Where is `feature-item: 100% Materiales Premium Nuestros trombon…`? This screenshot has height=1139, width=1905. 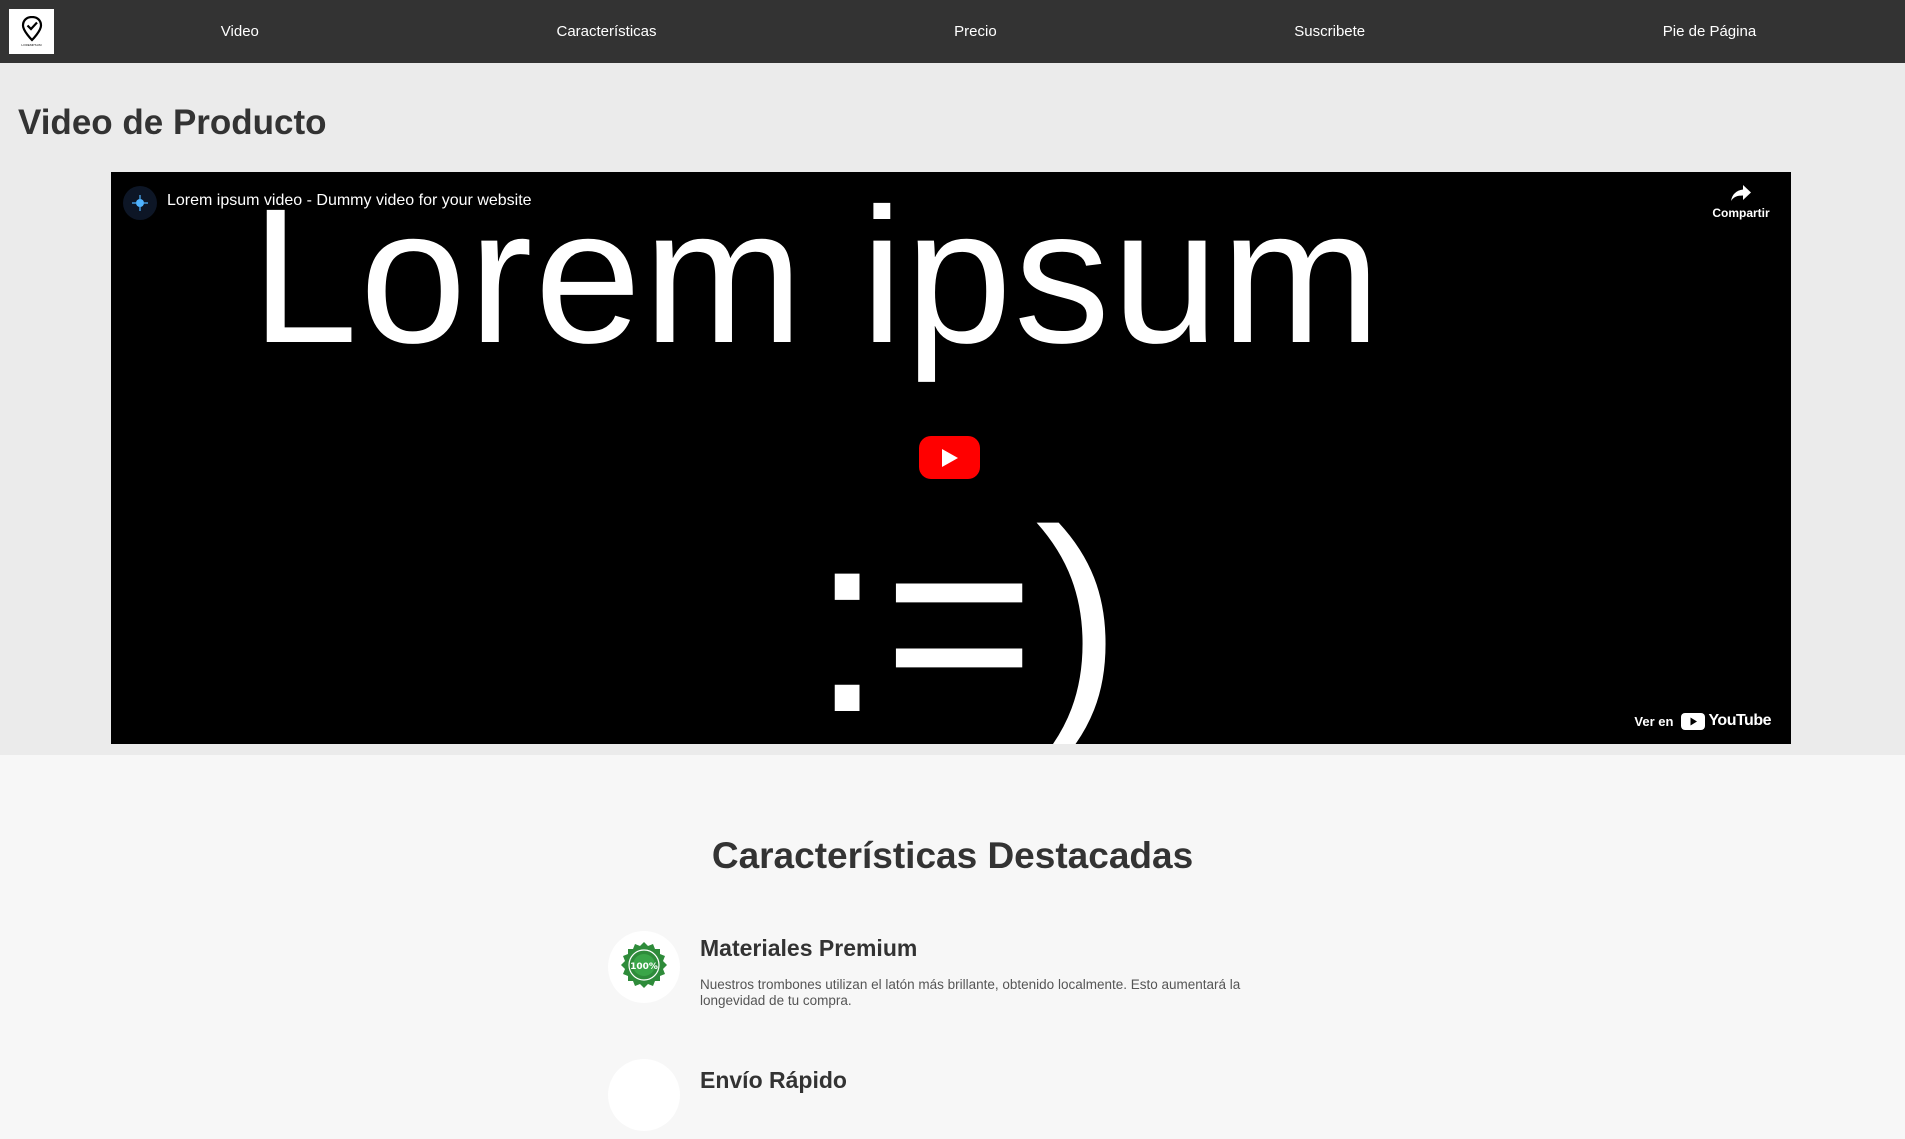
feature-item: 100% Materiales Premium Nuestros trombon… is located at coordinates (958, 971).